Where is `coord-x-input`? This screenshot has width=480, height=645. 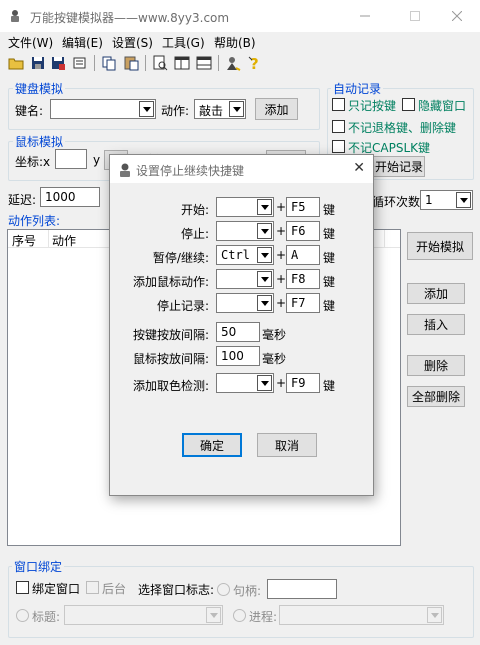
coord-x-input is located at coordinates (71, 159).